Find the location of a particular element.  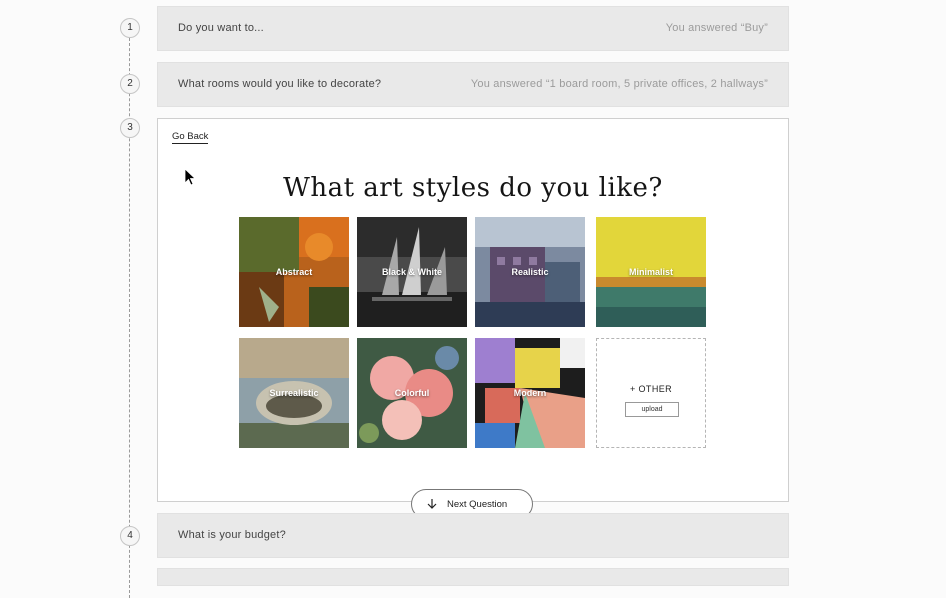

style-label-colorful: Colorful is located at coordinates (412, 393).